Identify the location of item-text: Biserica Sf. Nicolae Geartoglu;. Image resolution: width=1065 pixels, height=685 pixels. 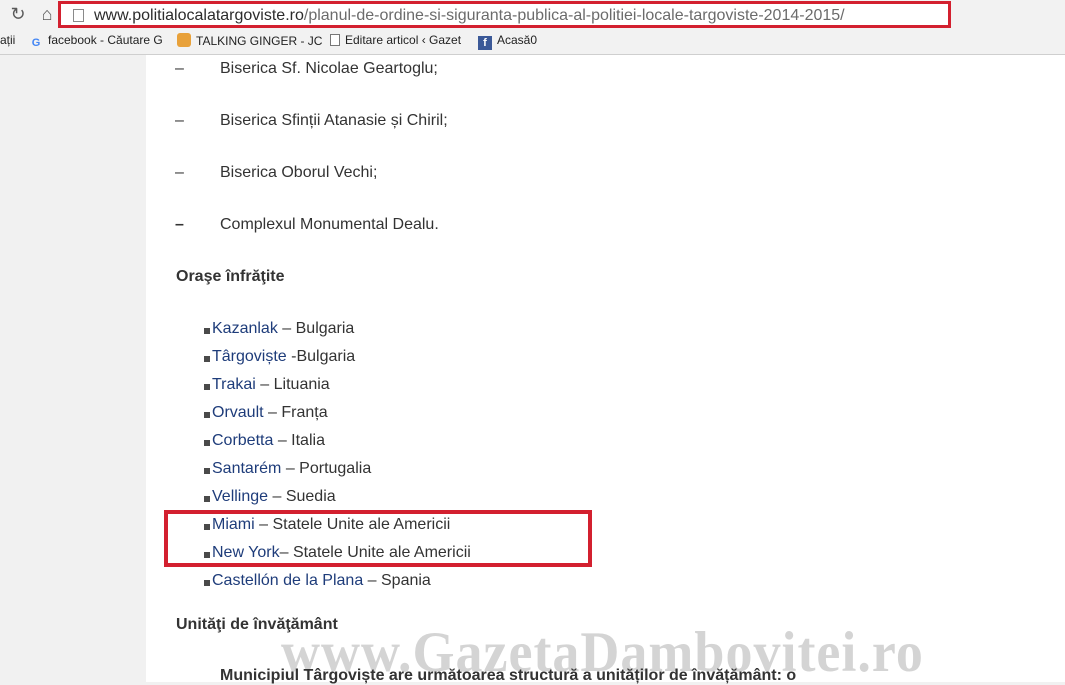
(329, 68).